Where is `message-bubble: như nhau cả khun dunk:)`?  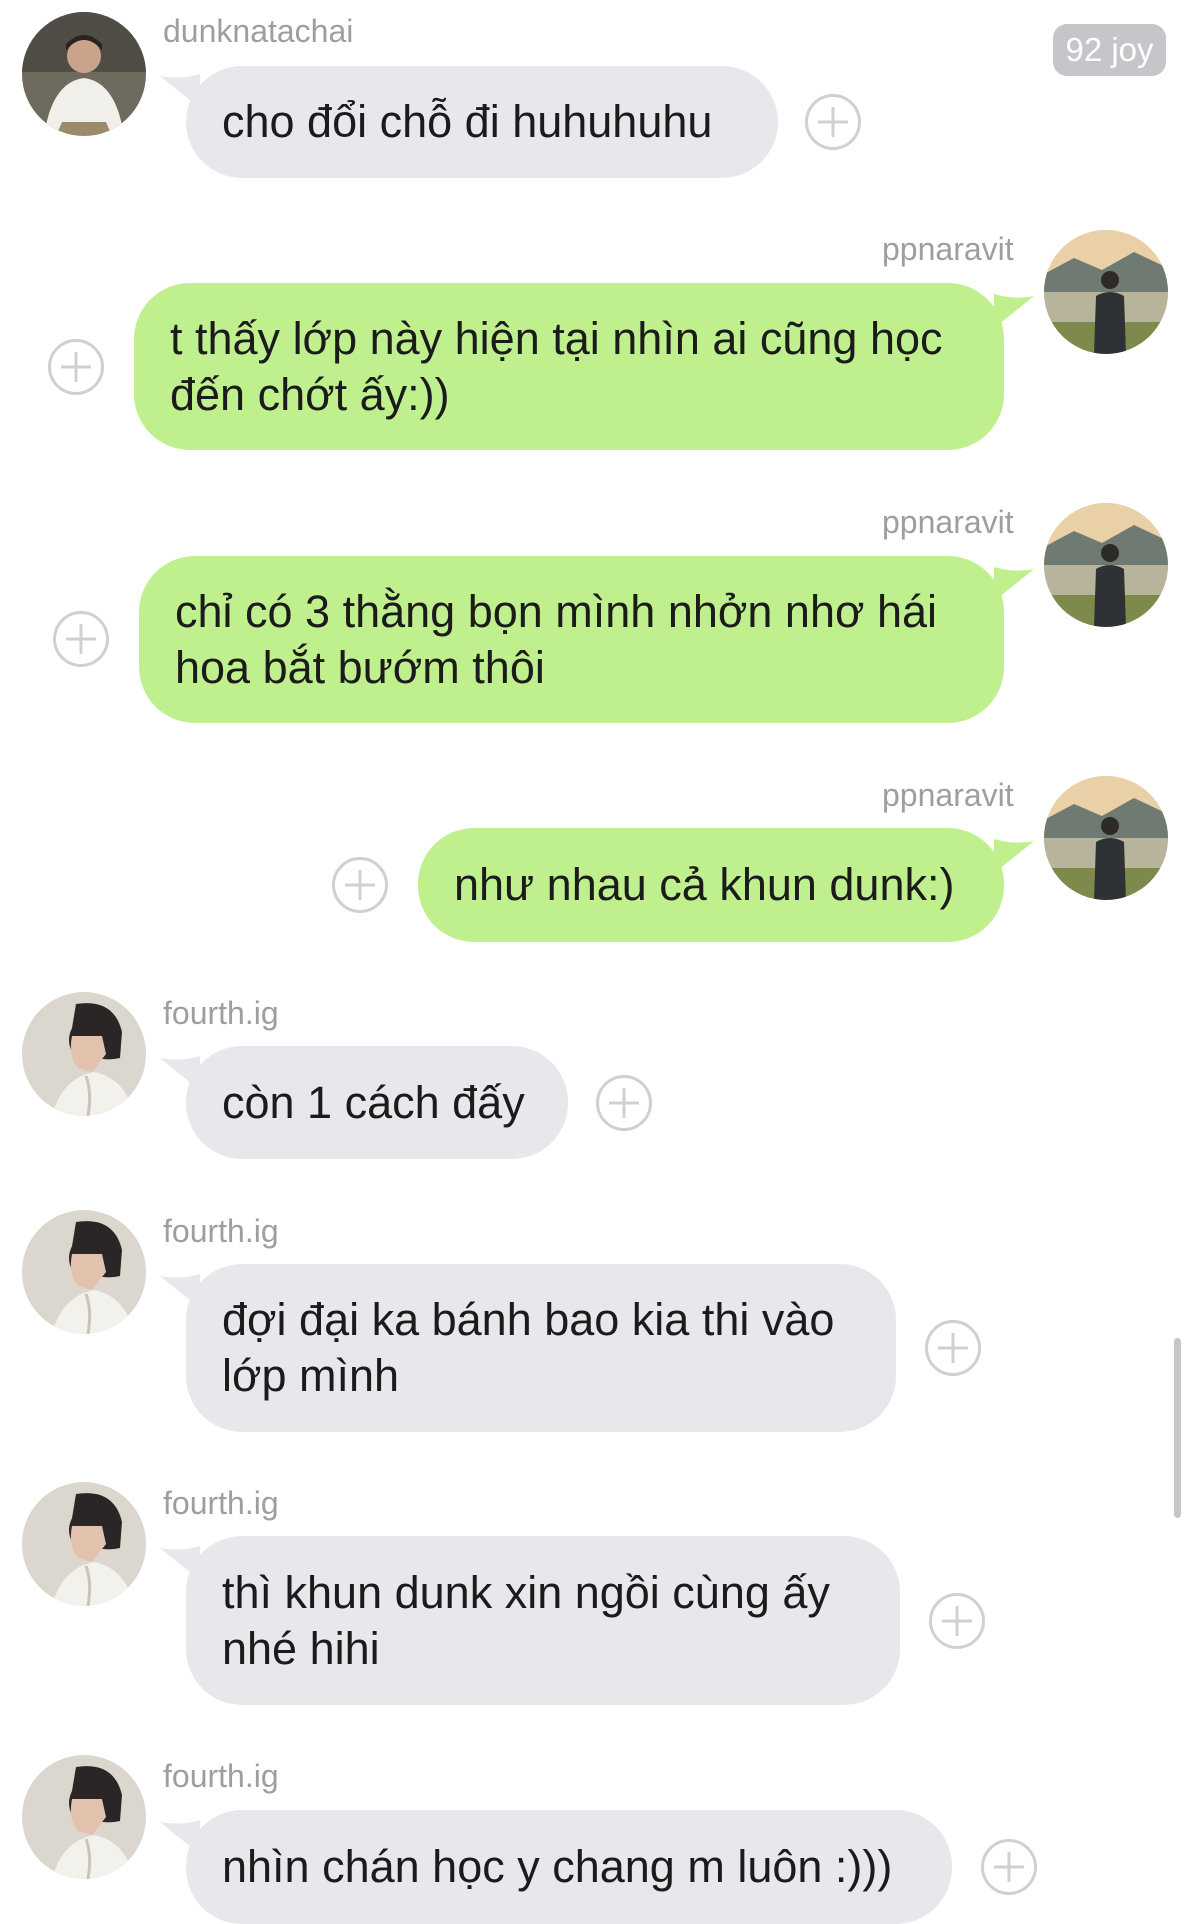 message-bubble: như nhau cả khun dunk:) is located at coordinates (711, 885).